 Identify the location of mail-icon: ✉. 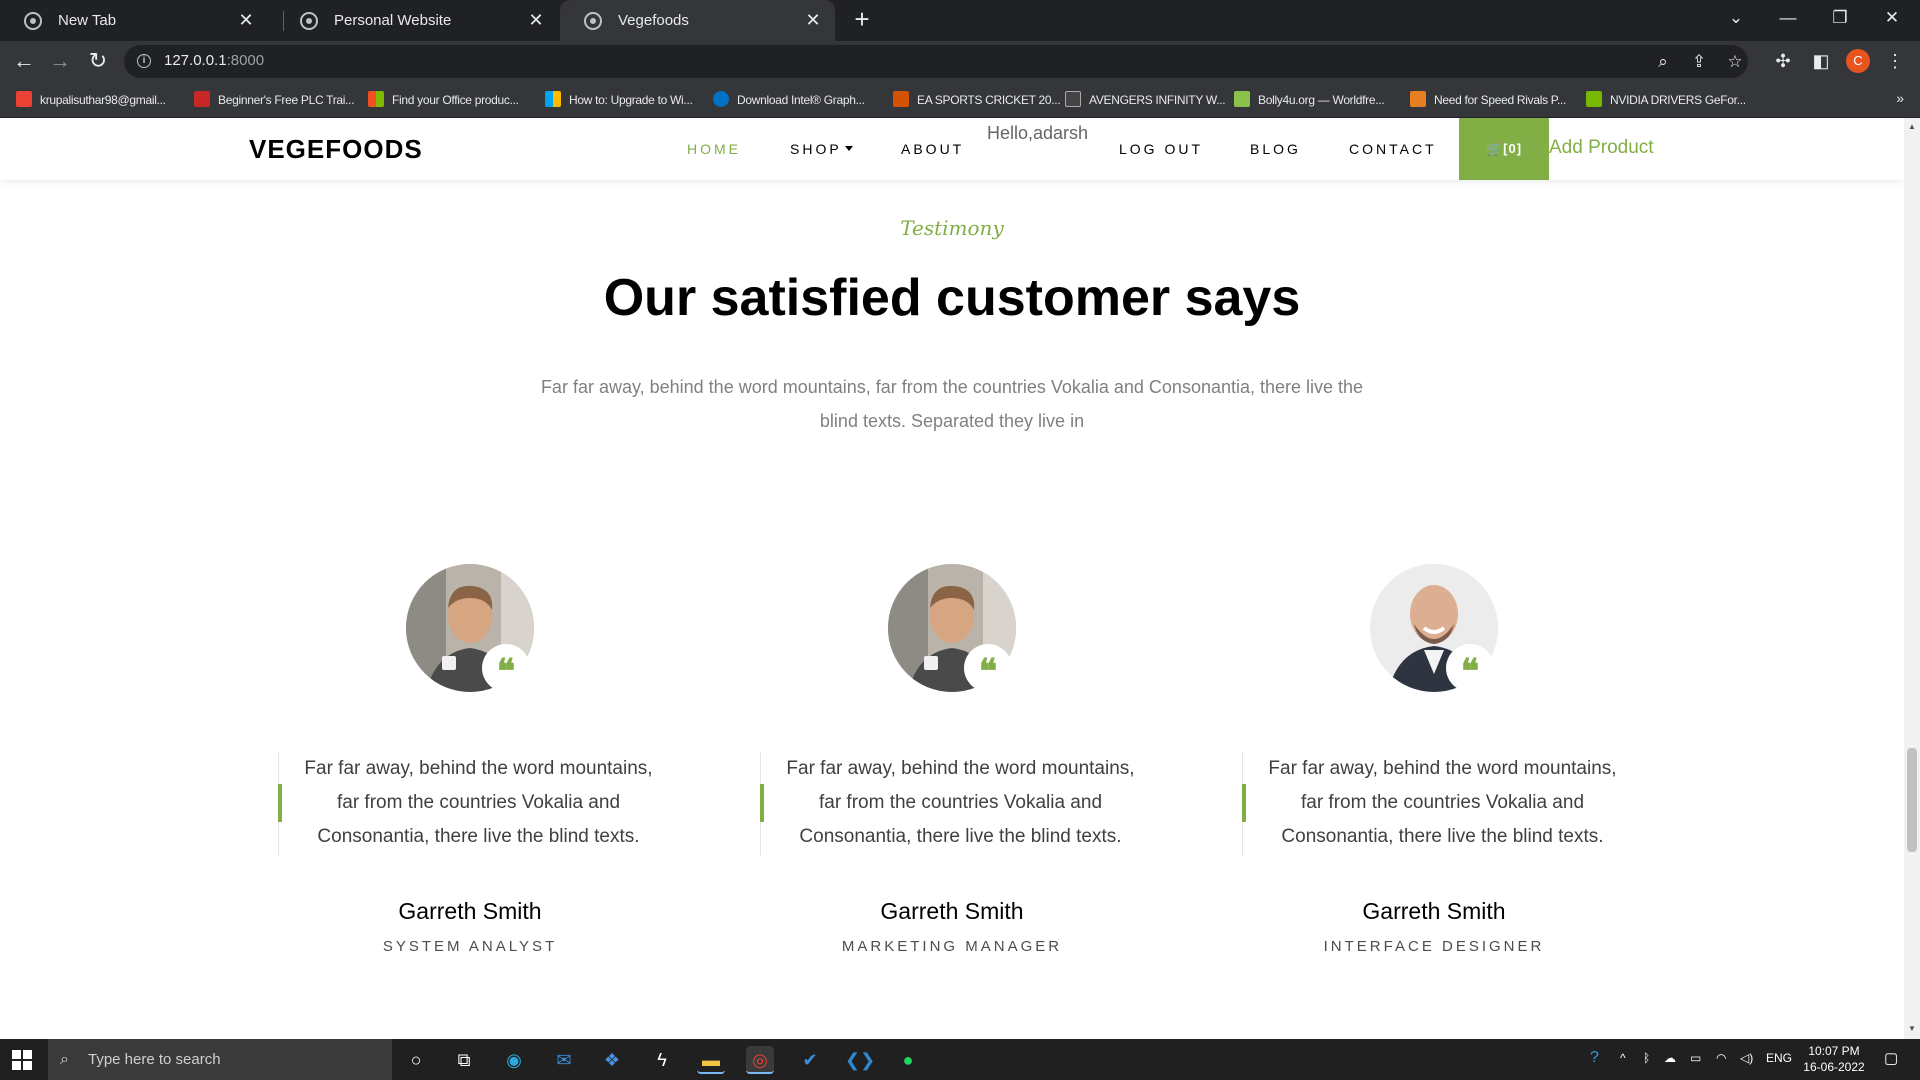
(564, 1060).